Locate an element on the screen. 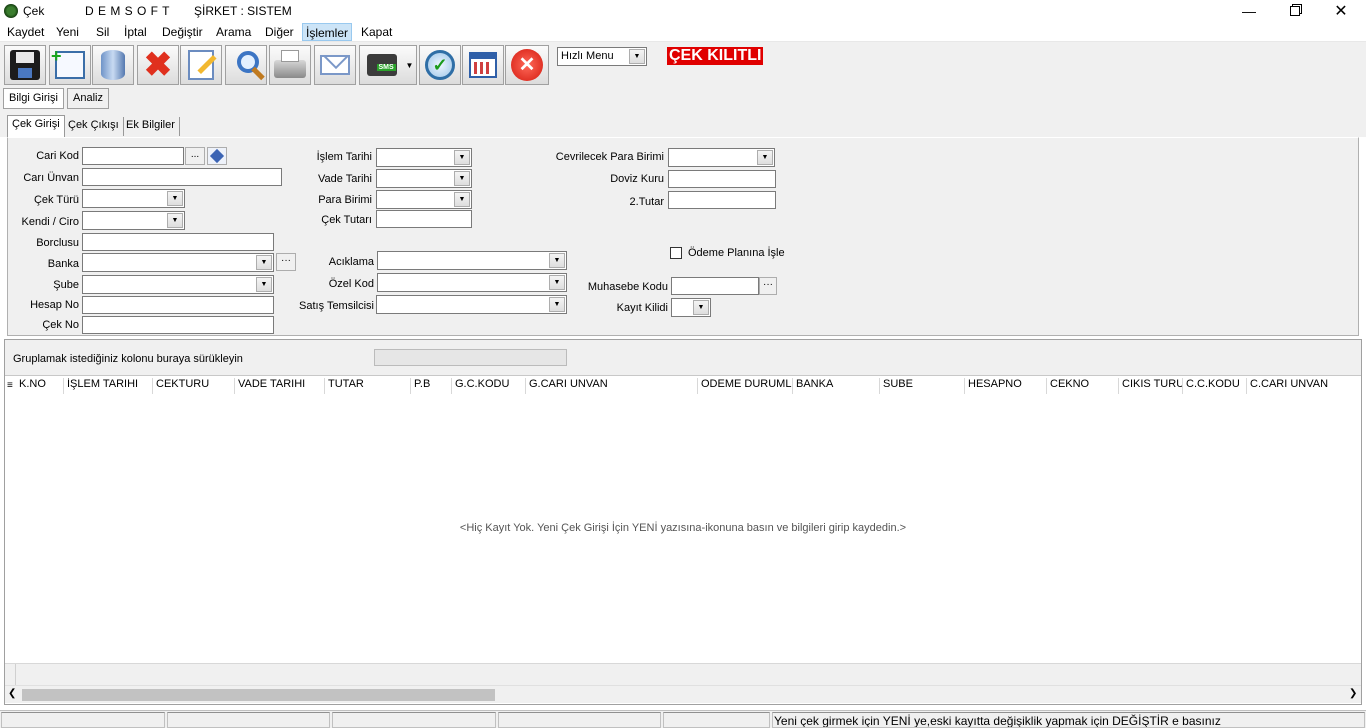  sube-select: ▼ is located at coordinates (178, 284).